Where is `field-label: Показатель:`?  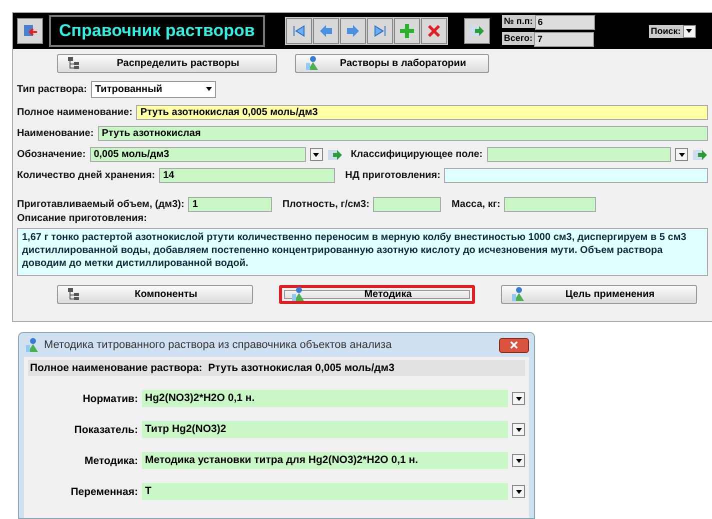 field-label: Показатель: is located at coordinates (105, 430).